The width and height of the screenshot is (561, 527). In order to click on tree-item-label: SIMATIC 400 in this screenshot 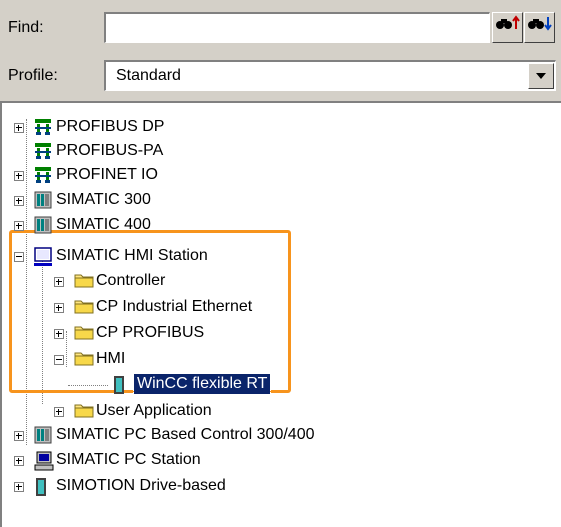, I will do `click(103, 225)`.